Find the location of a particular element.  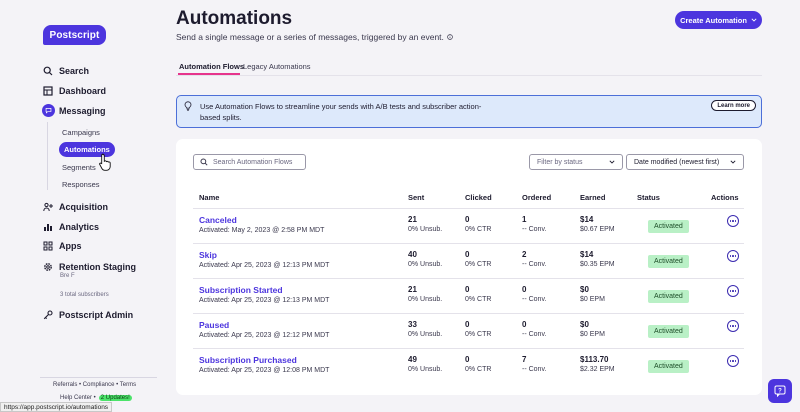

col-header-earned: Earned is located at coordinates (593, 197).